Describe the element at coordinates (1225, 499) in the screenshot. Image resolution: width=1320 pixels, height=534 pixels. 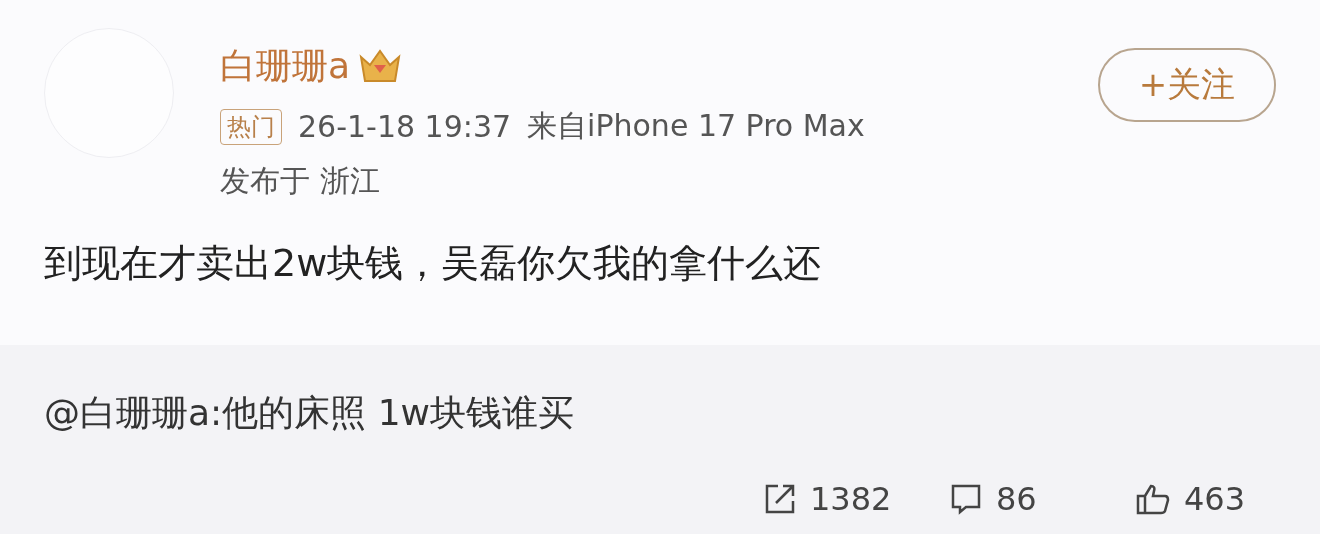
I see `like-count: 463` at that location.